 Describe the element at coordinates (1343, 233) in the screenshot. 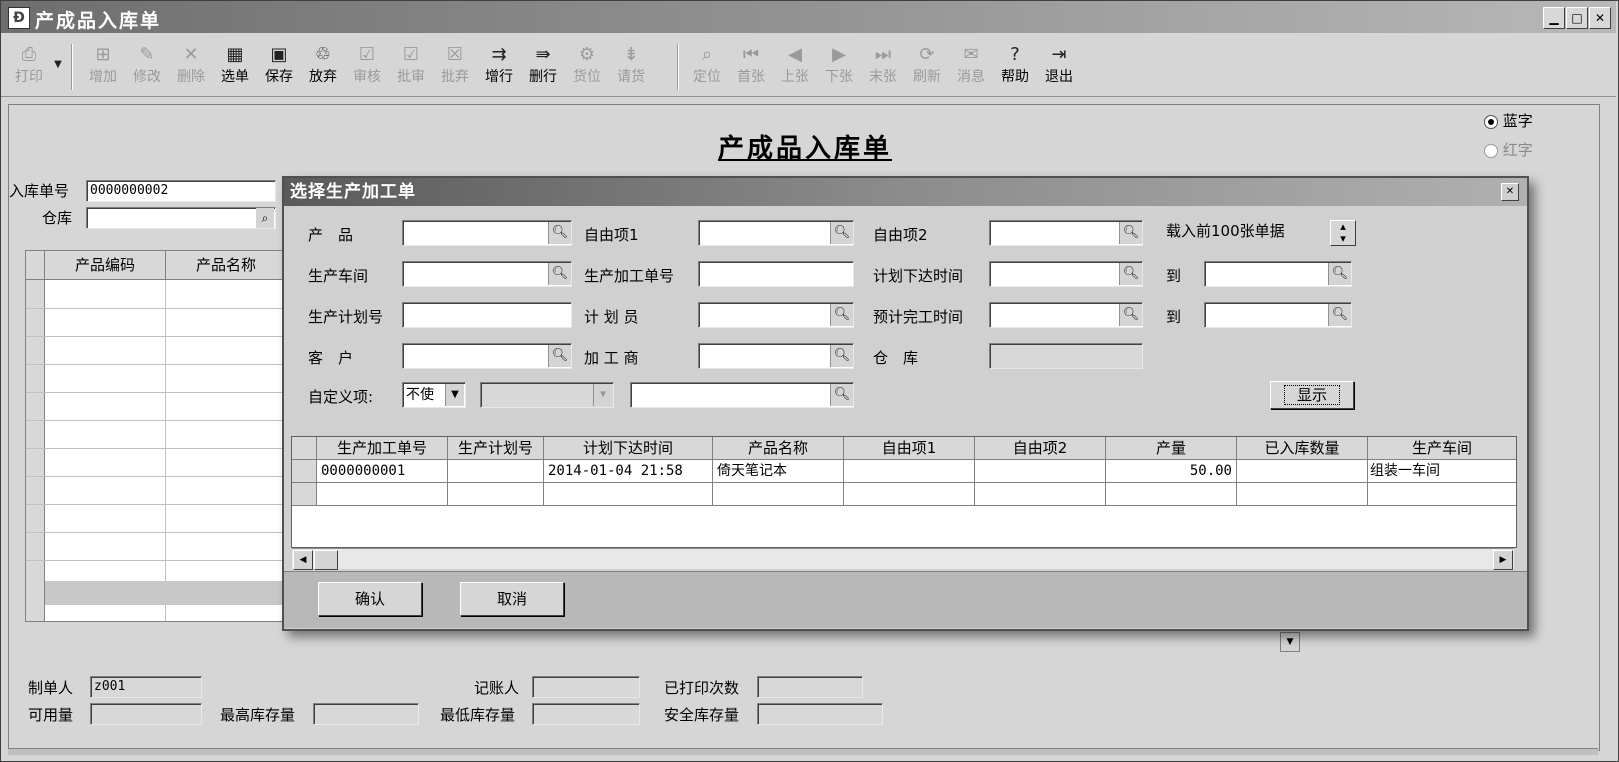

I see `load-count-spinner: ▴ ▾` at that location.